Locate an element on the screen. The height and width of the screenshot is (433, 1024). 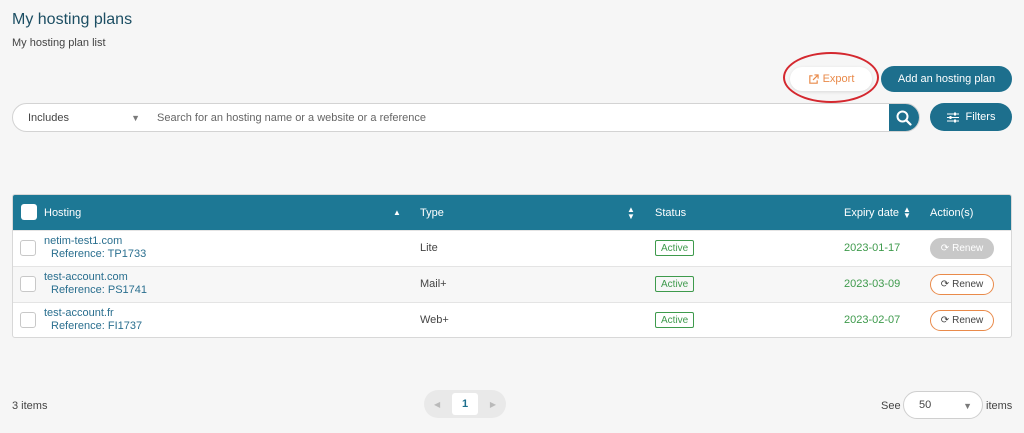
column-status-label: Status is located at coordinates (671, 212).